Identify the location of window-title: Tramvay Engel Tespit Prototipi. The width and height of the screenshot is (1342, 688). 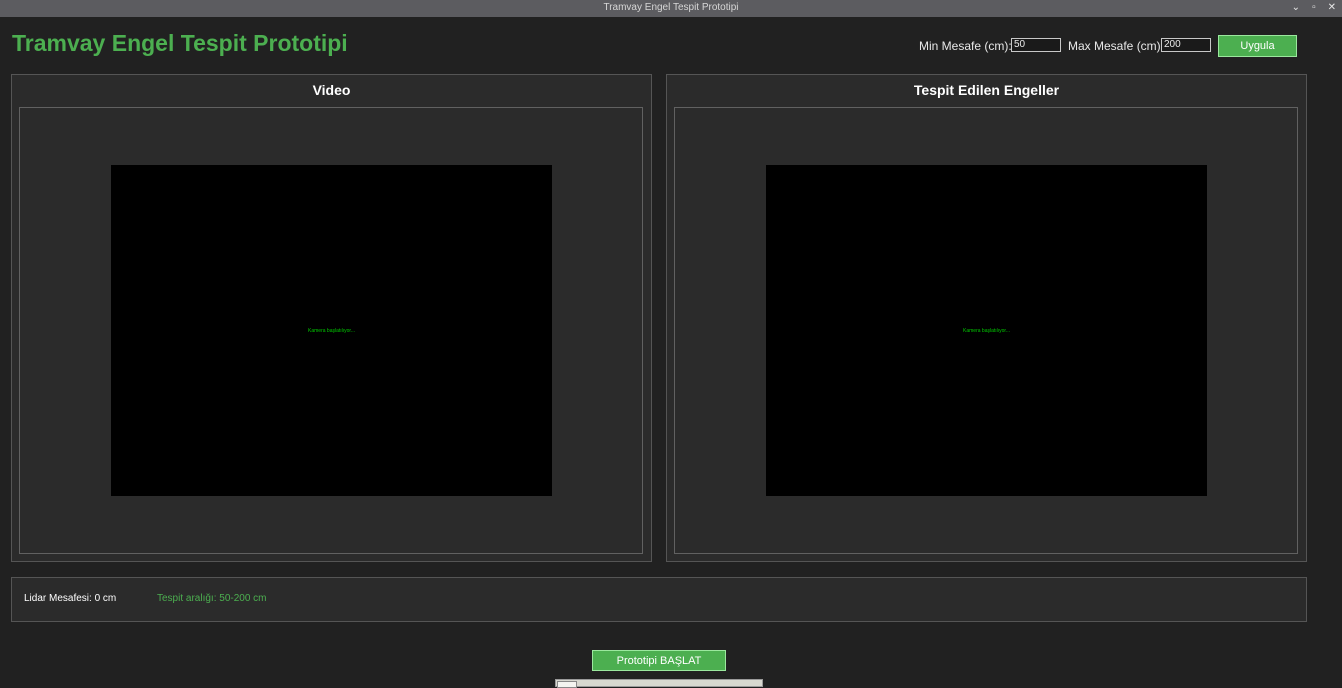
(671, 7).